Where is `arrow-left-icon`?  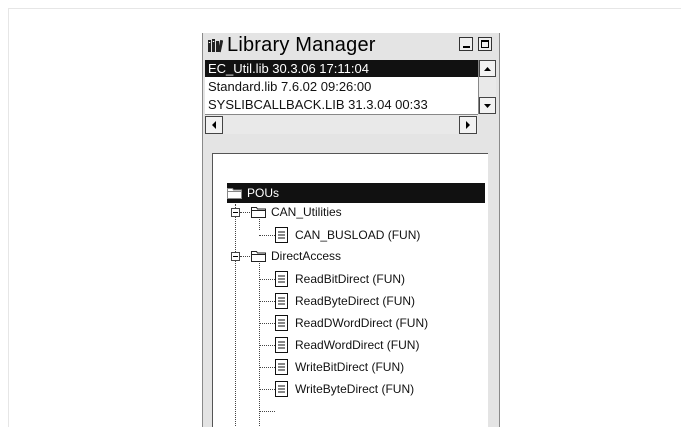
arrow-left-icon is located at coordinates (214, 125).